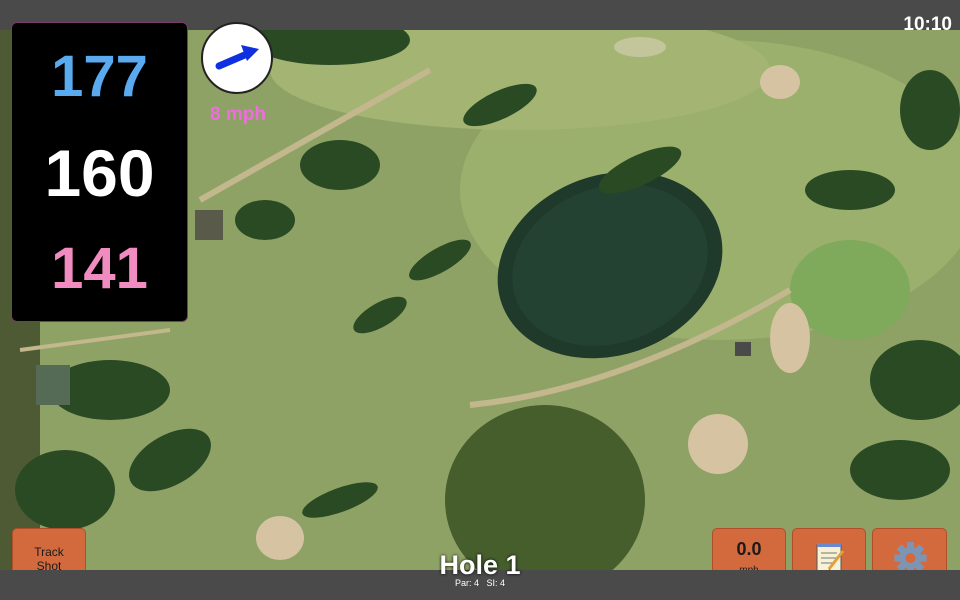  I want to click on middle-yardage: 160, so click(99, 173).